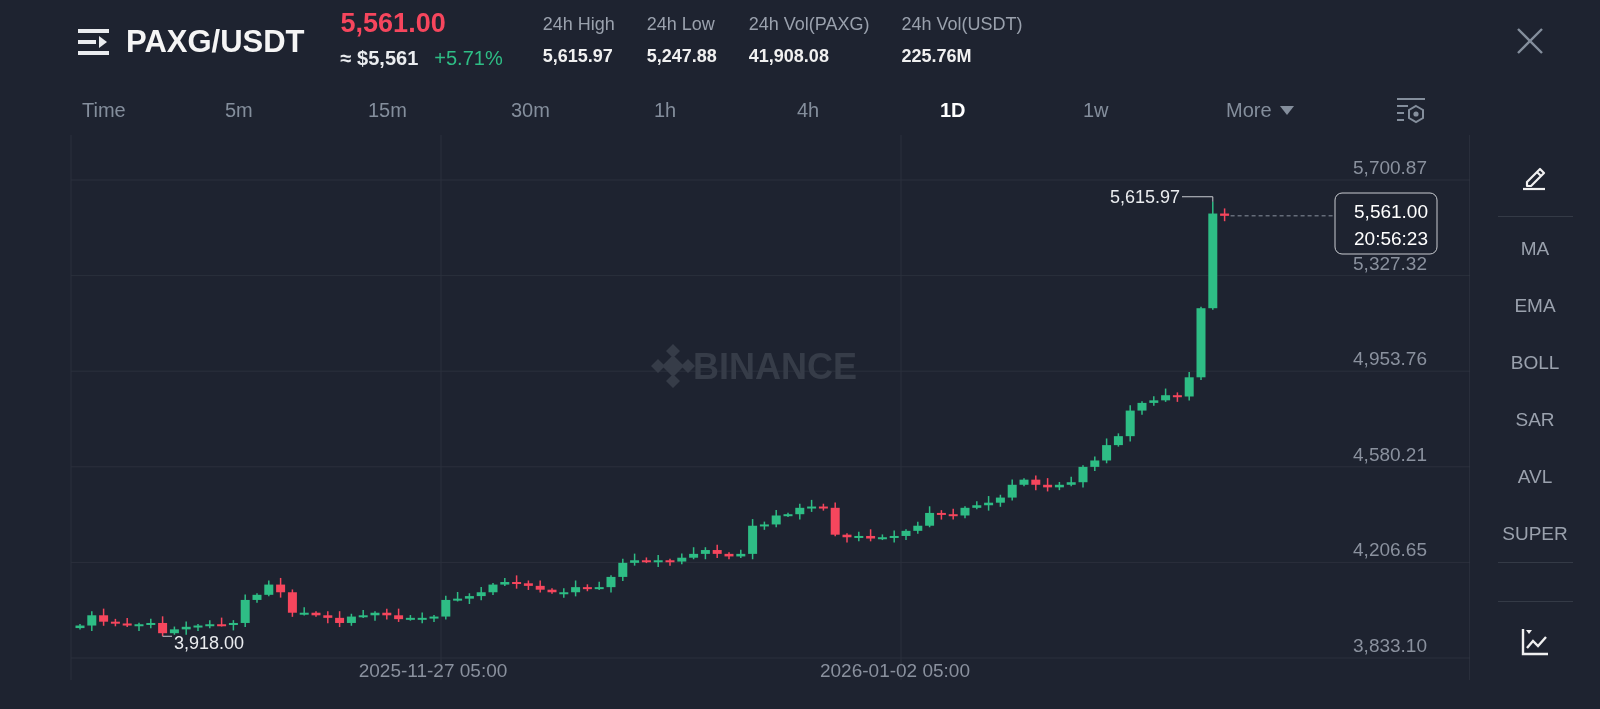  What do you see at coordinates (439, 110) in the screenshot?
I see `interval-tab: 15m` at bounding box center [439, 110].